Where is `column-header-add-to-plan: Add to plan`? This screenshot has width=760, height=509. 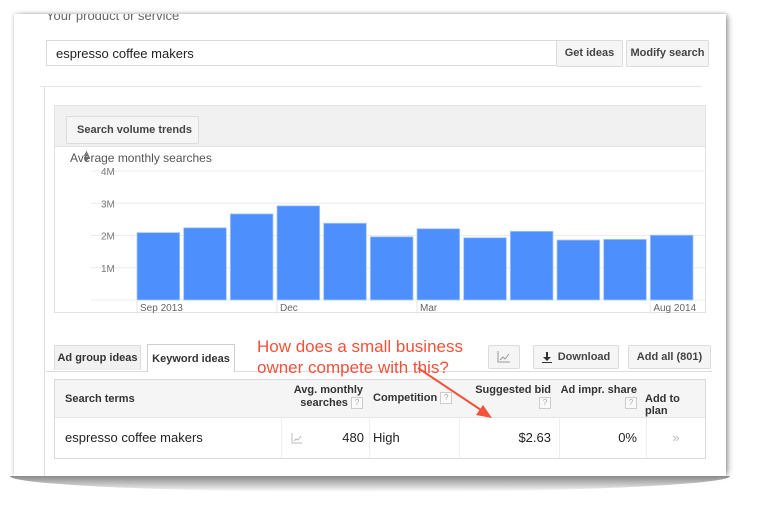
column-header-add-to-plan: Add to plan is located at coordinates (675, 405).